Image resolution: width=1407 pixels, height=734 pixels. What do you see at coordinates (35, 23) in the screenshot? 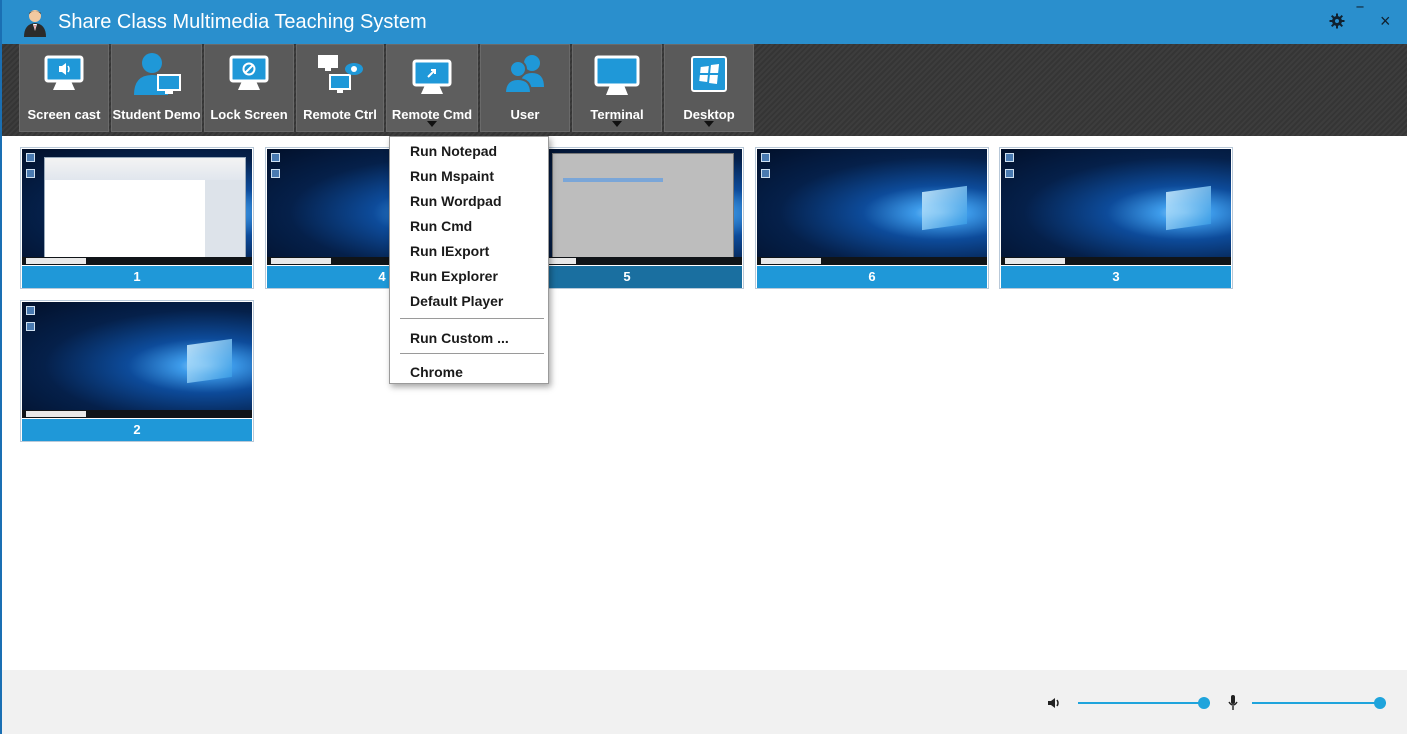
I see `teacher-avatar-icon` at bounding box center [35, 23].